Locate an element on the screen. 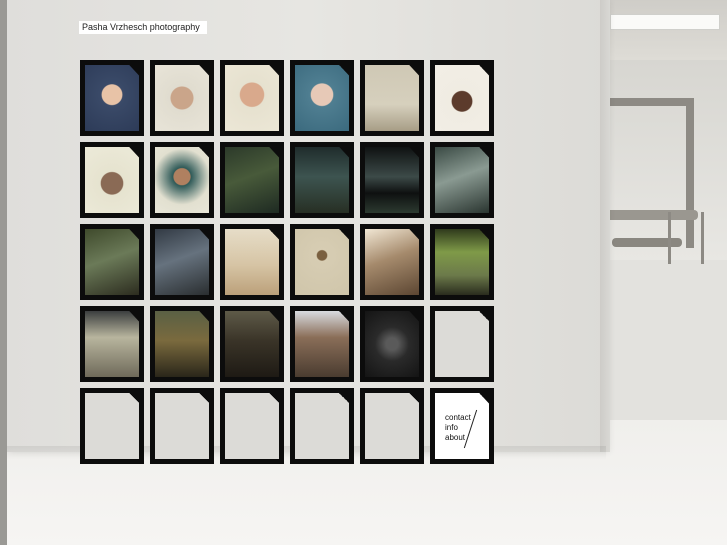 This screenshot has width=727, height=545. ceiling is located at coordinates (663, 30).